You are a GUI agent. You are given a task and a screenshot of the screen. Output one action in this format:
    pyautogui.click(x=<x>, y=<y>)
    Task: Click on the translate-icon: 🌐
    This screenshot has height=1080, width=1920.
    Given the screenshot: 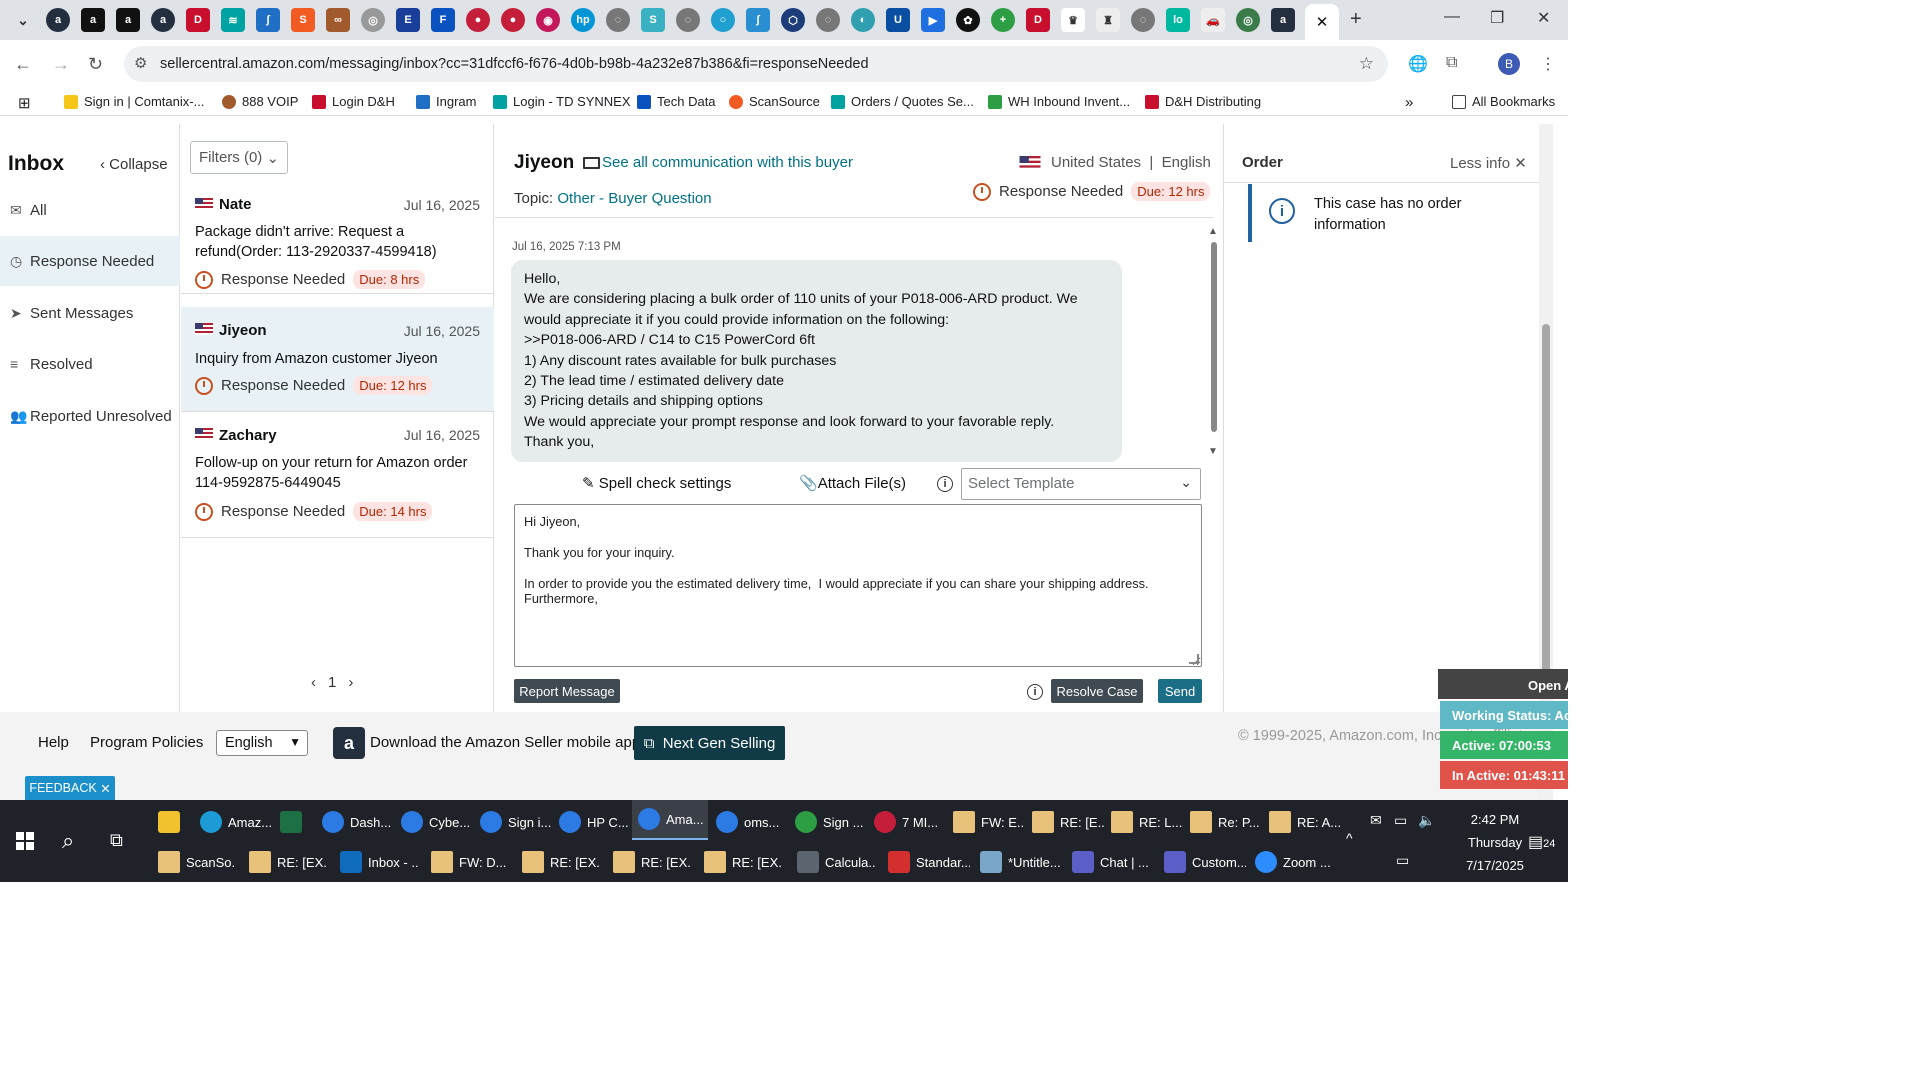 What is the action you would take?
    pyautogui.click(x=1418, y=64)
    